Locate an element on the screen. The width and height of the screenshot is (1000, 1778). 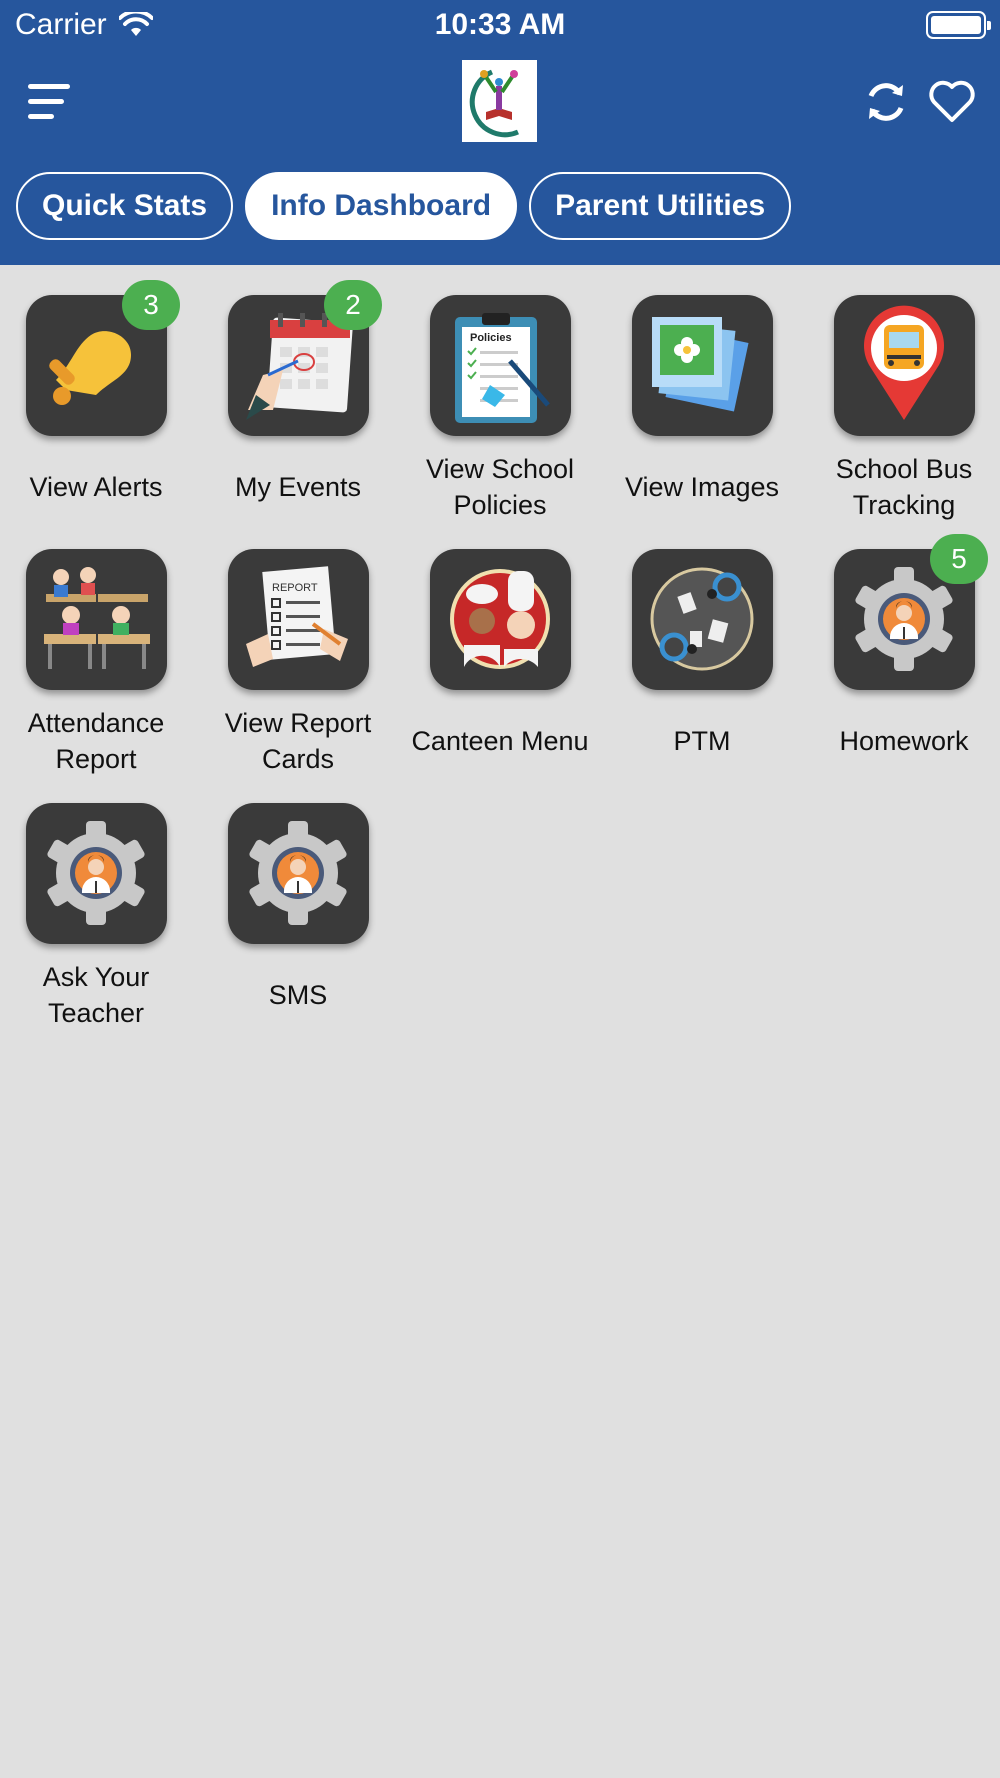
svg-text: Policies is located at coordinates (491, 338).